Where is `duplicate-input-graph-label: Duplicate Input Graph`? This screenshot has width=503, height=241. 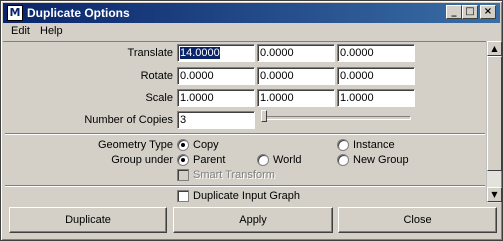 duplicate-input-graph-label: Duplicate Input Graph is located at coordinates (246, 196).